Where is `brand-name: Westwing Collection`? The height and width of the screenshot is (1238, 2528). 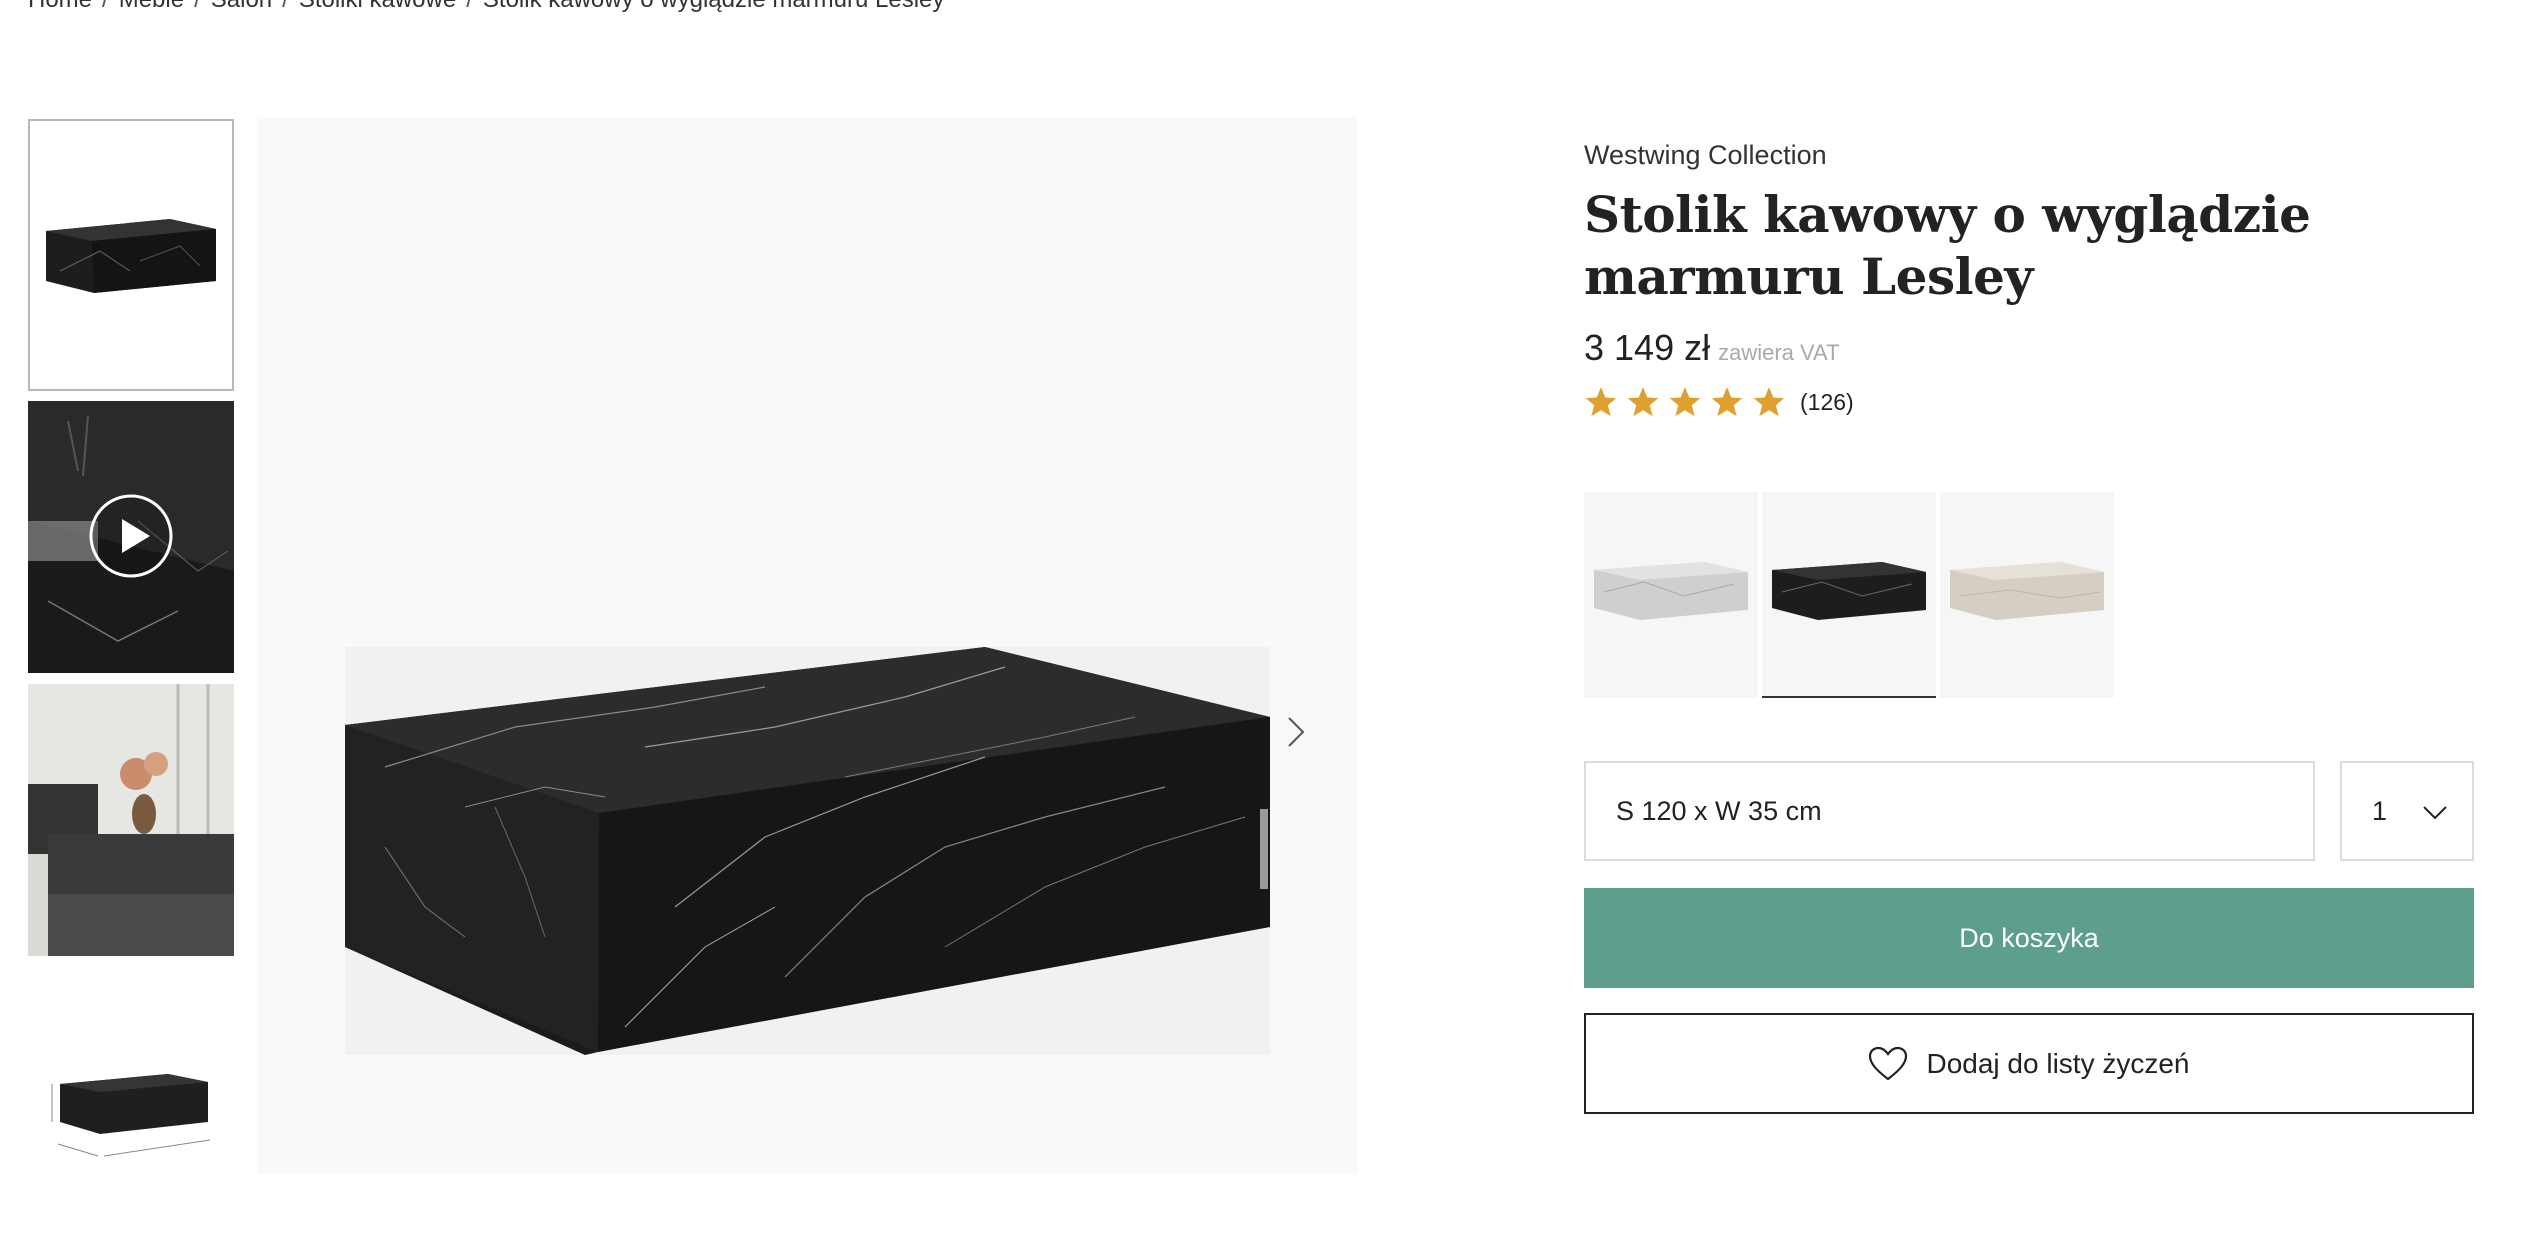
brand-name: Westwing Collection is located at coordinates (1705, 155).